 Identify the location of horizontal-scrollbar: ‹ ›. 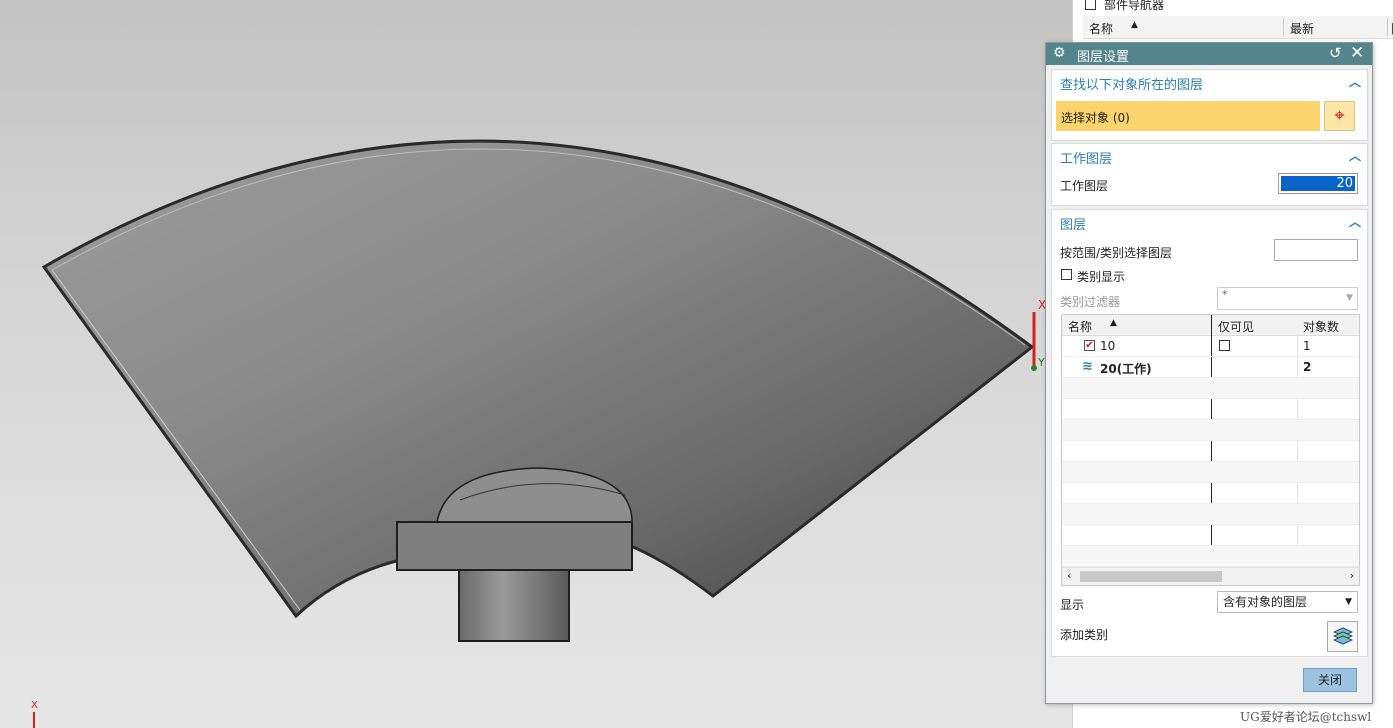
(1210, 576).